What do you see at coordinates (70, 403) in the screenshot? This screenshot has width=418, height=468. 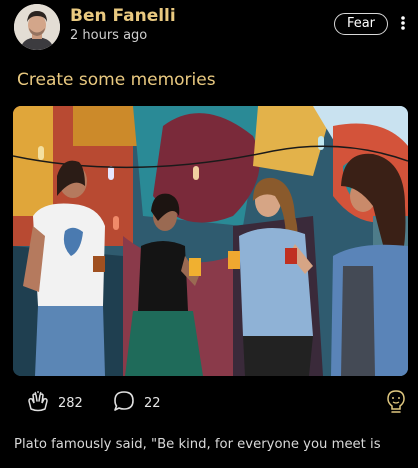 I see `like-count: 282` at bounding box center [70, 403].